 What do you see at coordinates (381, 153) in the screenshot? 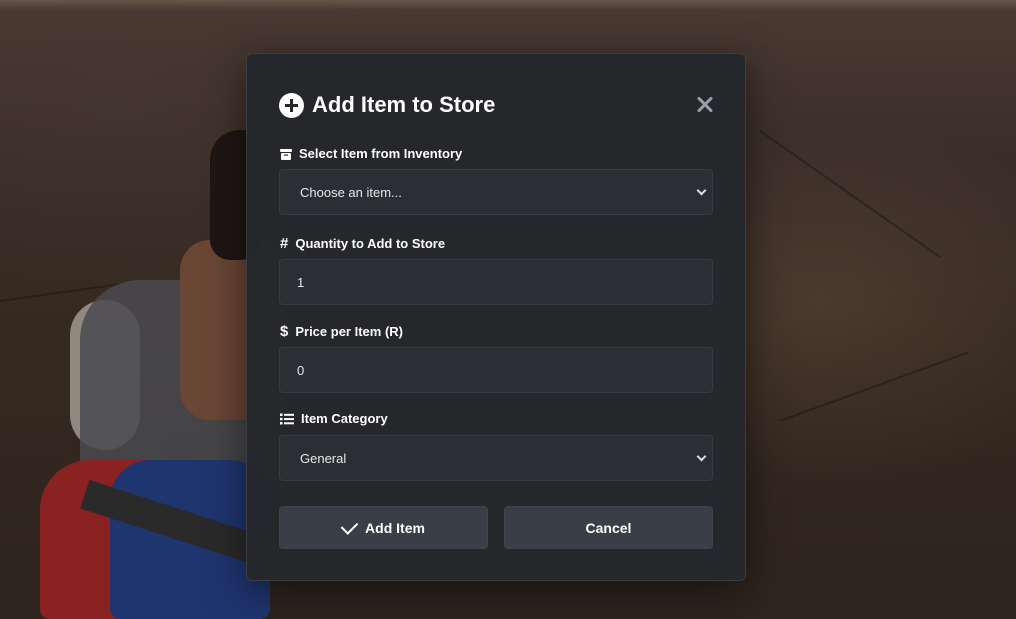
I see `item-select-label-text: Select Item from Inventory` at bounding box center [381, 153].